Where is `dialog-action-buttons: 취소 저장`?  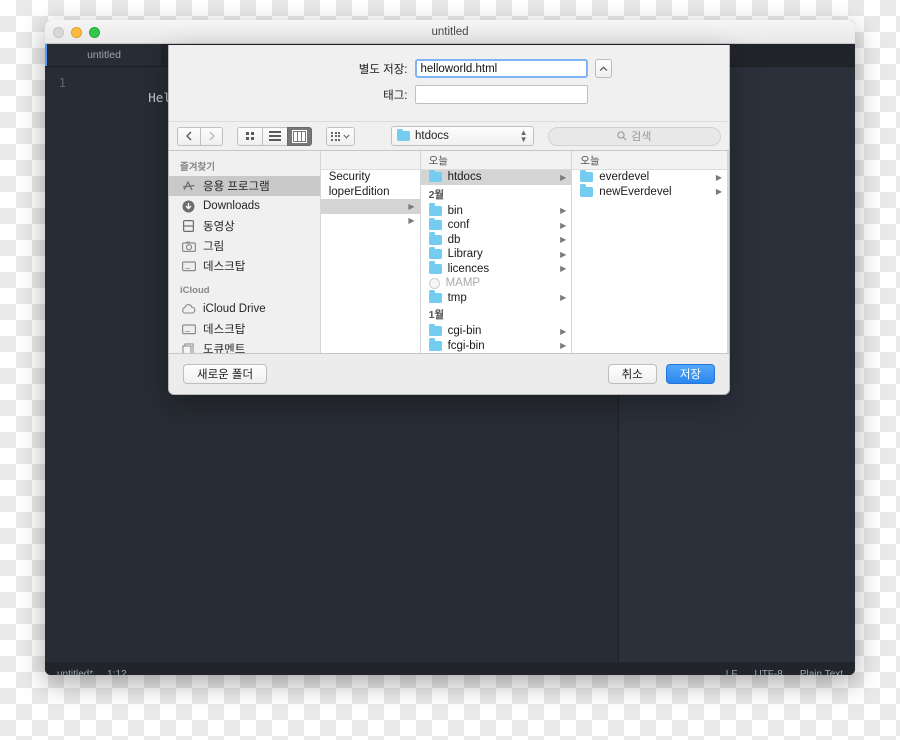 dialog-action-buttons: 취소 저장 is located at coordinates (661, 374).